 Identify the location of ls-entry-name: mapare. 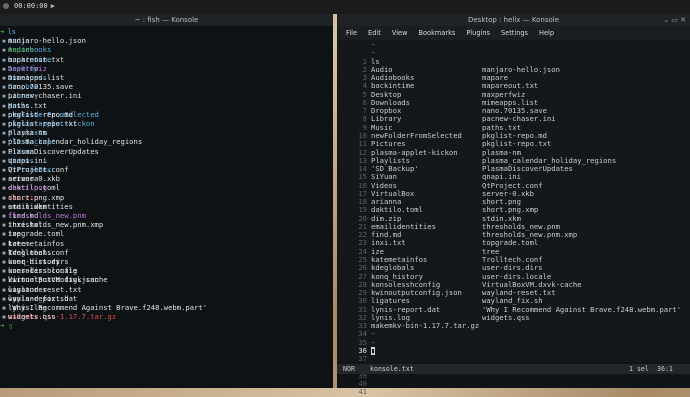
(21, 50).